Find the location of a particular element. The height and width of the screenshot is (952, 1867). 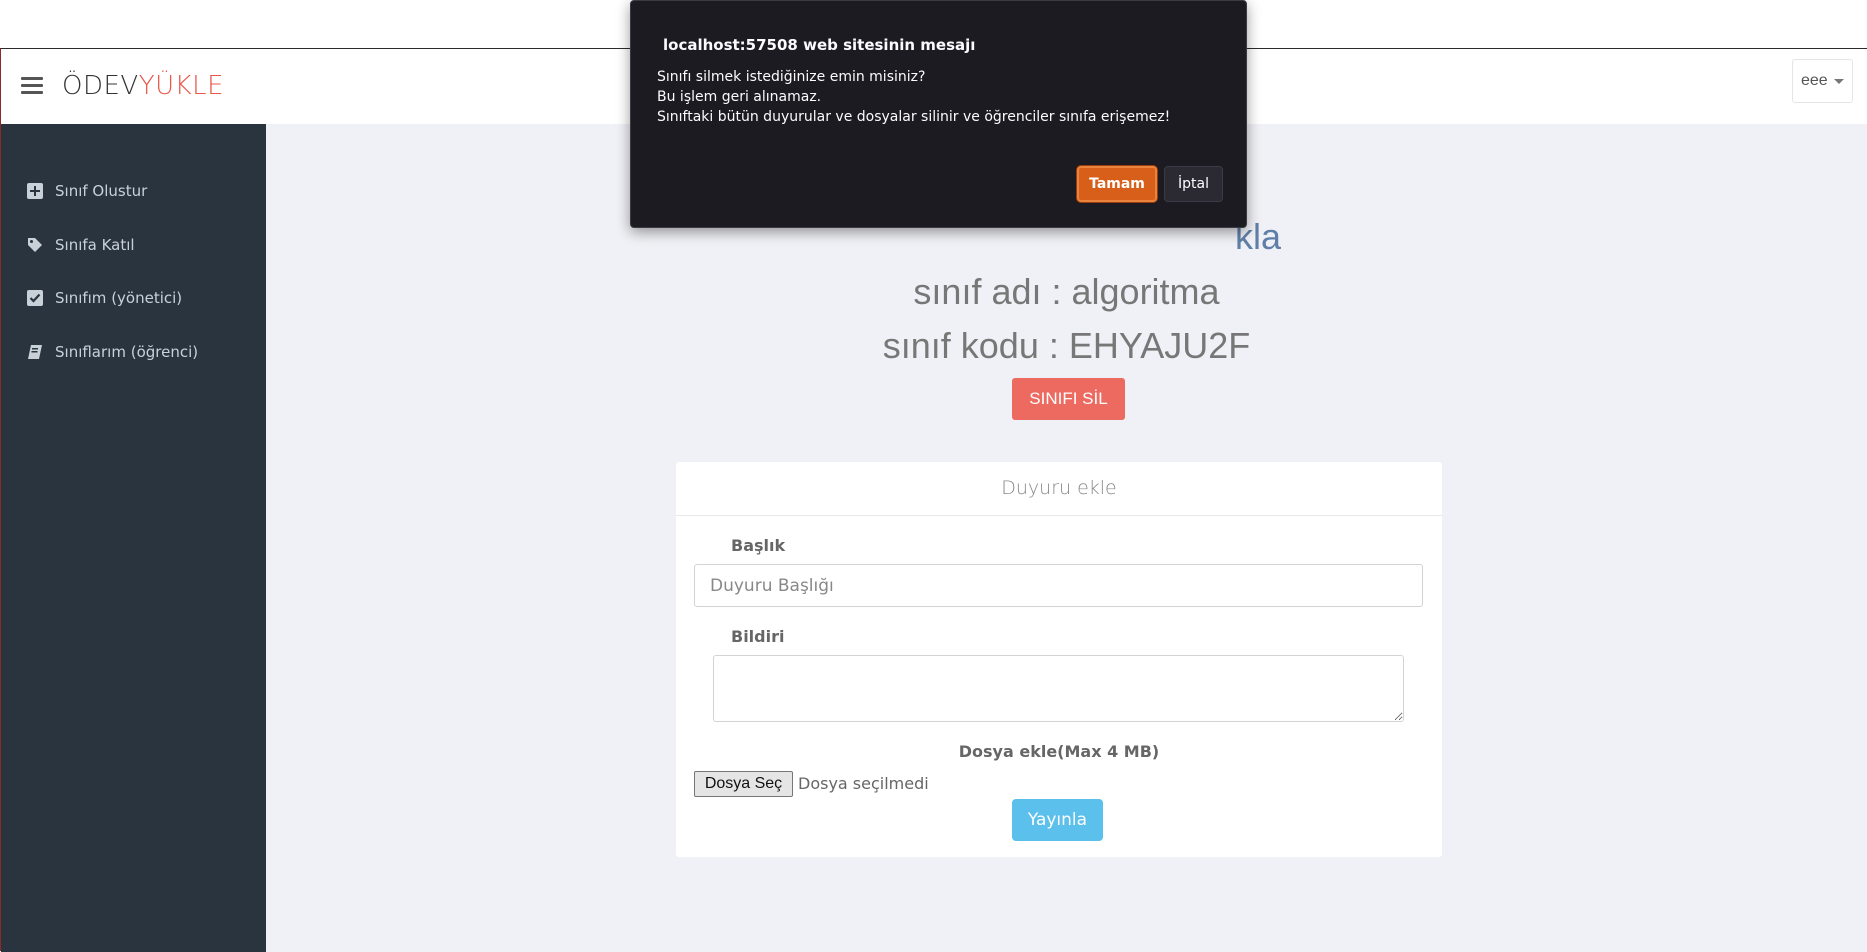

user-label: eee is located at coordinates (1814, 80).